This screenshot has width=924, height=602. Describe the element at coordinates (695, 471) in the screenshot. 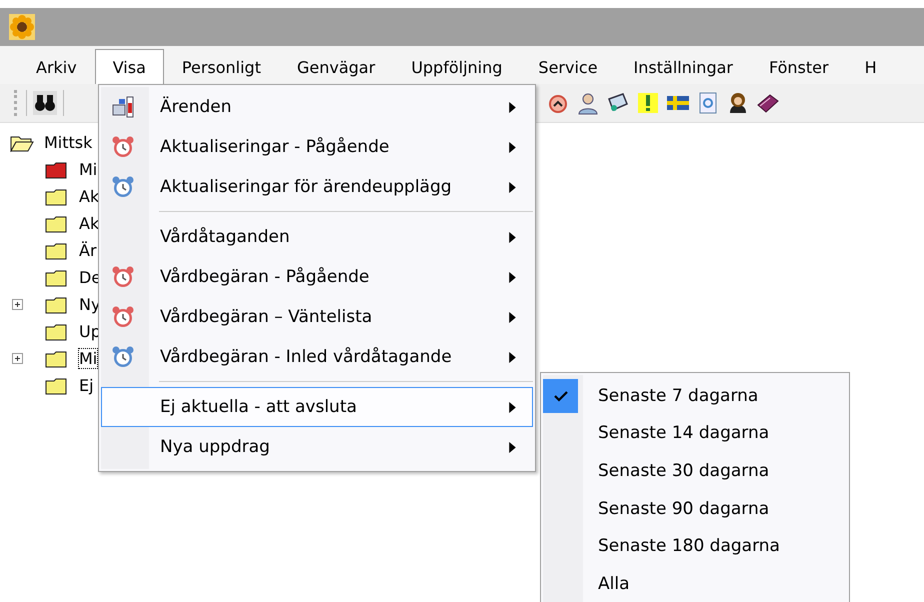

I see `menu-item: Senaste 30 dagarna` at that location.